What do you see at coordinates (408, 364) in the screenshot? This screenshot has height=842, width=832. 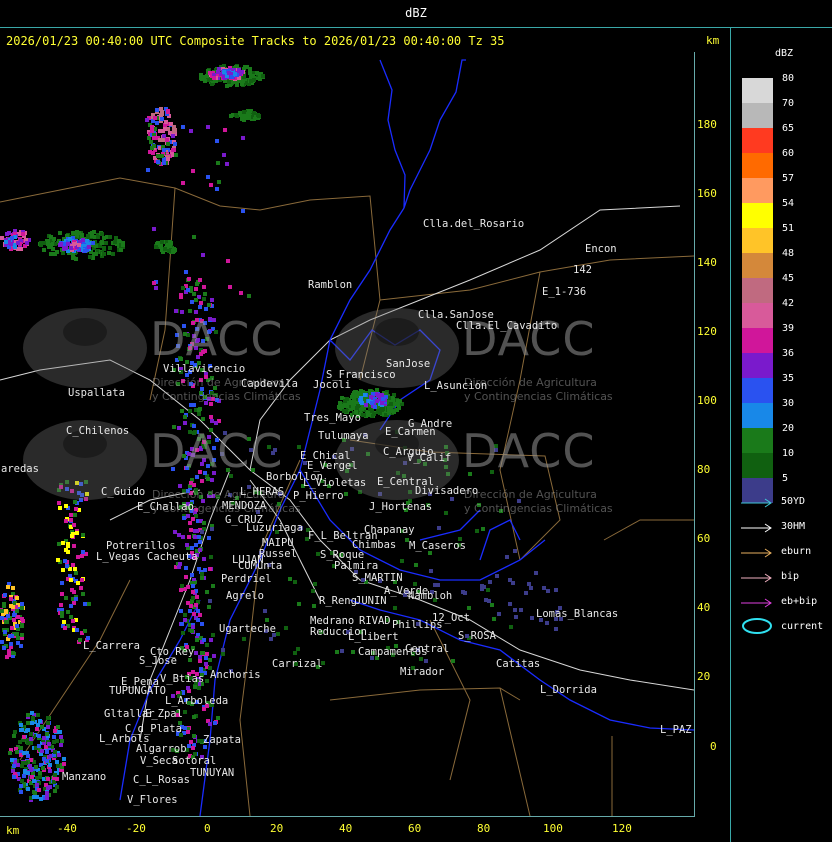 I see `city-label: SanJose` at bounding box center [408, 364].